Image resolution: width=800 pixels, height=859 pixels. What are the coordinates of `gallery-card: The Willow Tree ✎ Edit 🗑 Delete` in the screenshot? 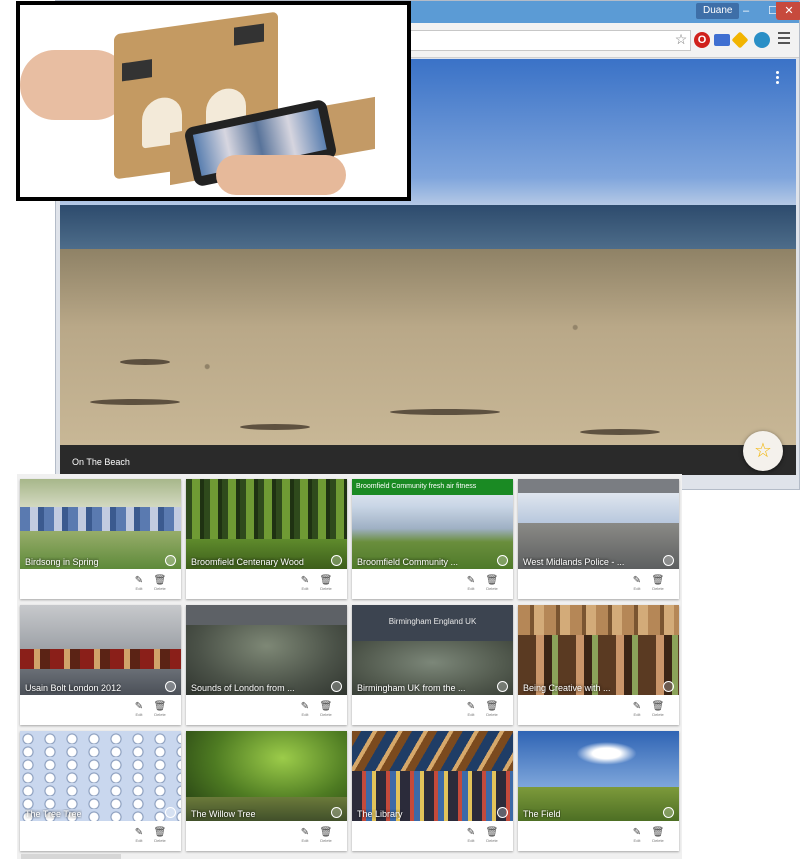 It's located at (266, 791).